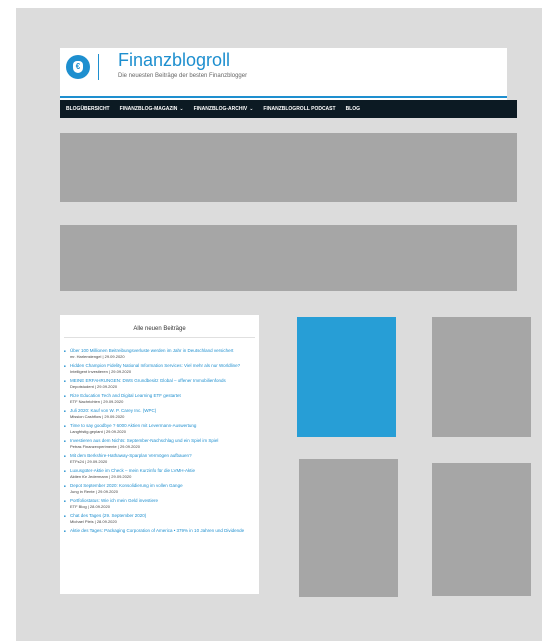  I want to click on money-bag-logo-icon: €, so click(78, 67).